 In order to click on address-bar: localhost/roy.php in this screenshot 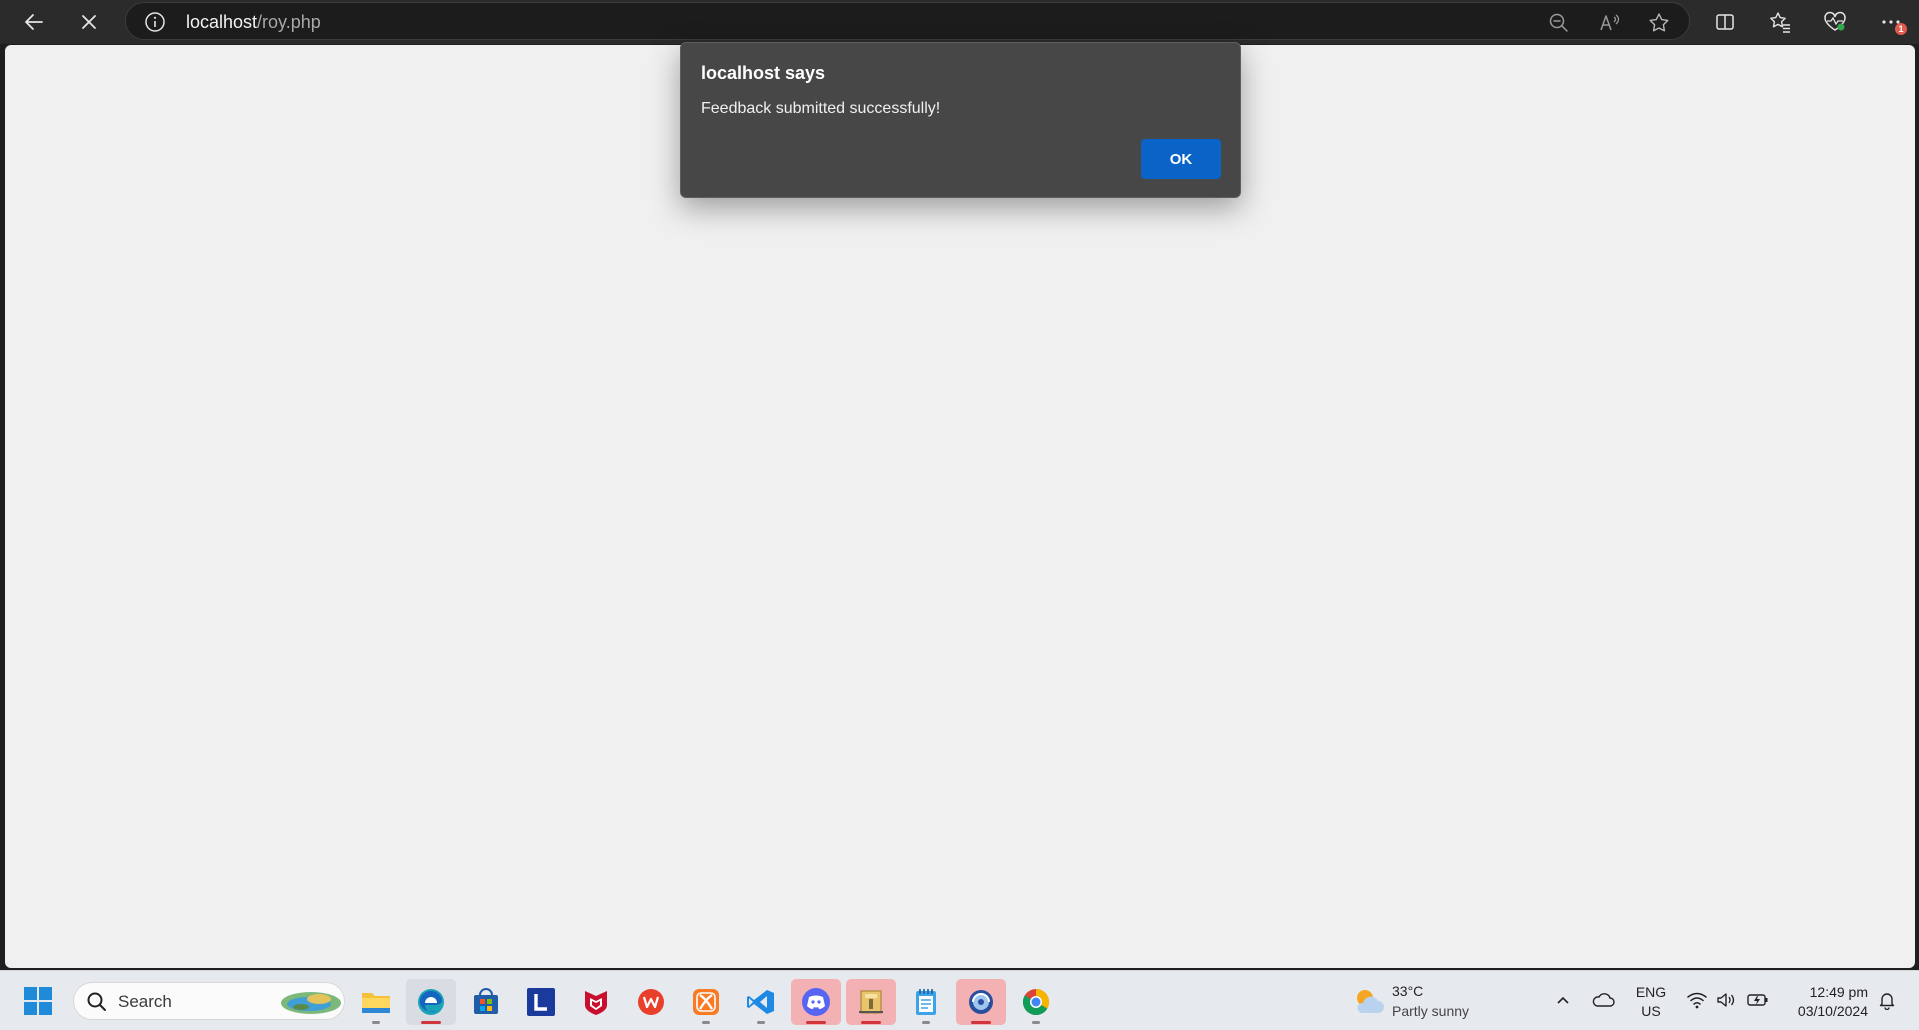, I will do `click(907, 21)`.